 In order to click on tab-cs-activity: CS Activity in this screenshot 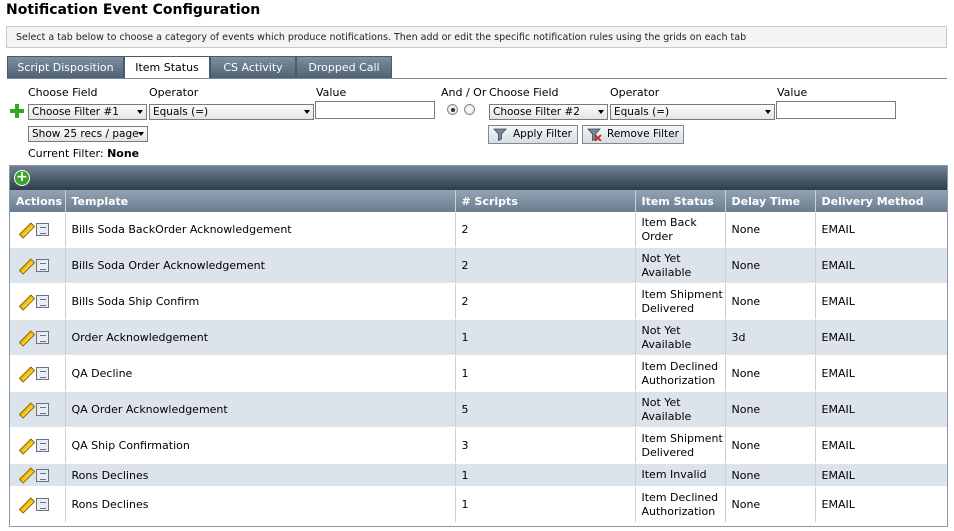, I will do `click(253, 67)`.